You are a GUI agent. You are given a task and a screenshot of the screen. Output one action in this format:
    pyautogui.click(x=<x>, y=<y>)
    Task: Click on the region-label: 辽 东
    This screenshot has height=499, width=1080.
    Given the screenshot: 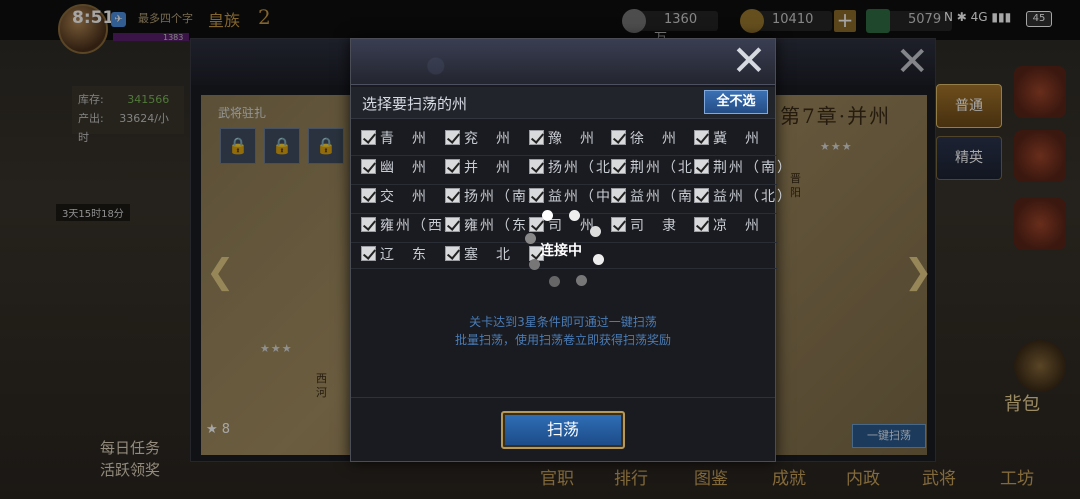 What is the action you would take?
    pyautogui.click(x=404, y=255)
    